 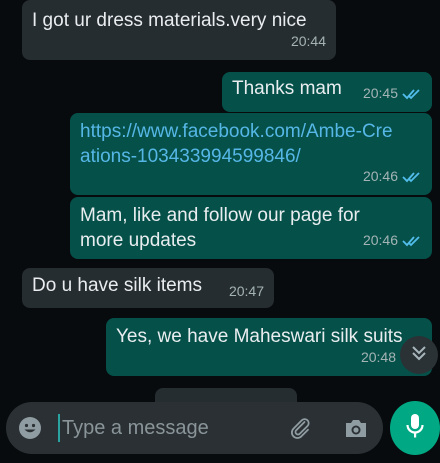 What do you see at coordinates (327, 92) in the screenshot?
I see `outgoing-message: Thanks mam 20:45` at bounding box center [327, 92].